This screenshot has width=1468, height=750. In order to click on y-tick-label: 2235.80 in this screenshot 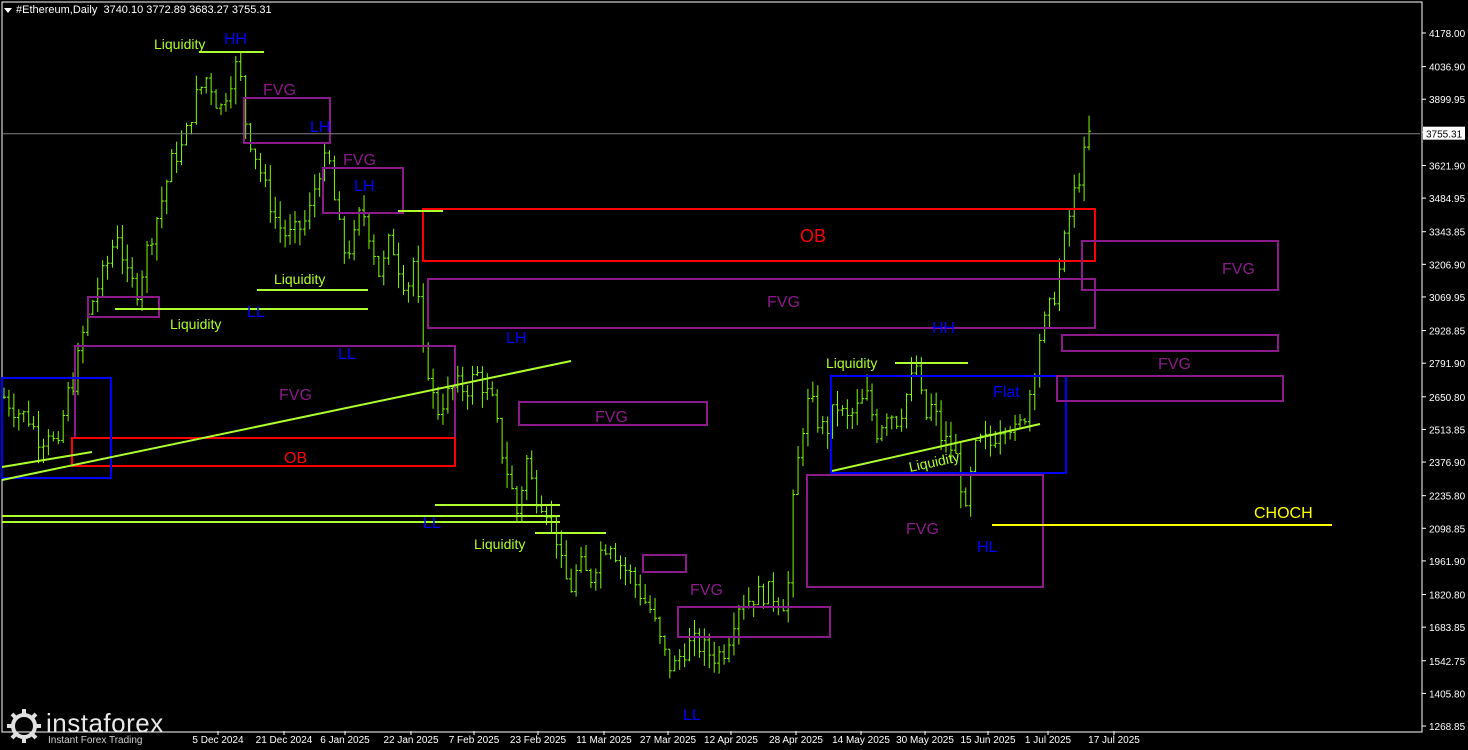, I will do `click(1447, 497)`.